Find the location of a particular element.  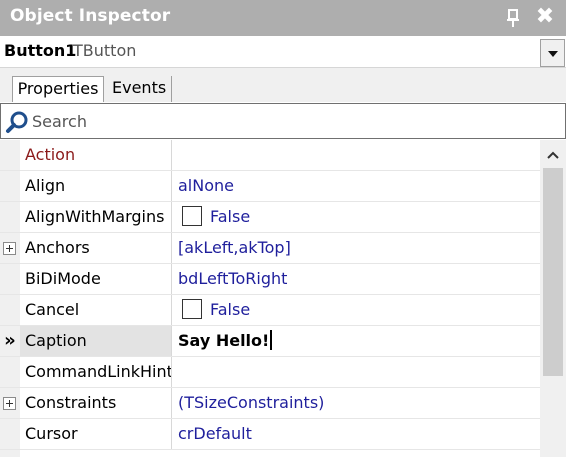

object-type: TButton is located at coordinates (105, 50).